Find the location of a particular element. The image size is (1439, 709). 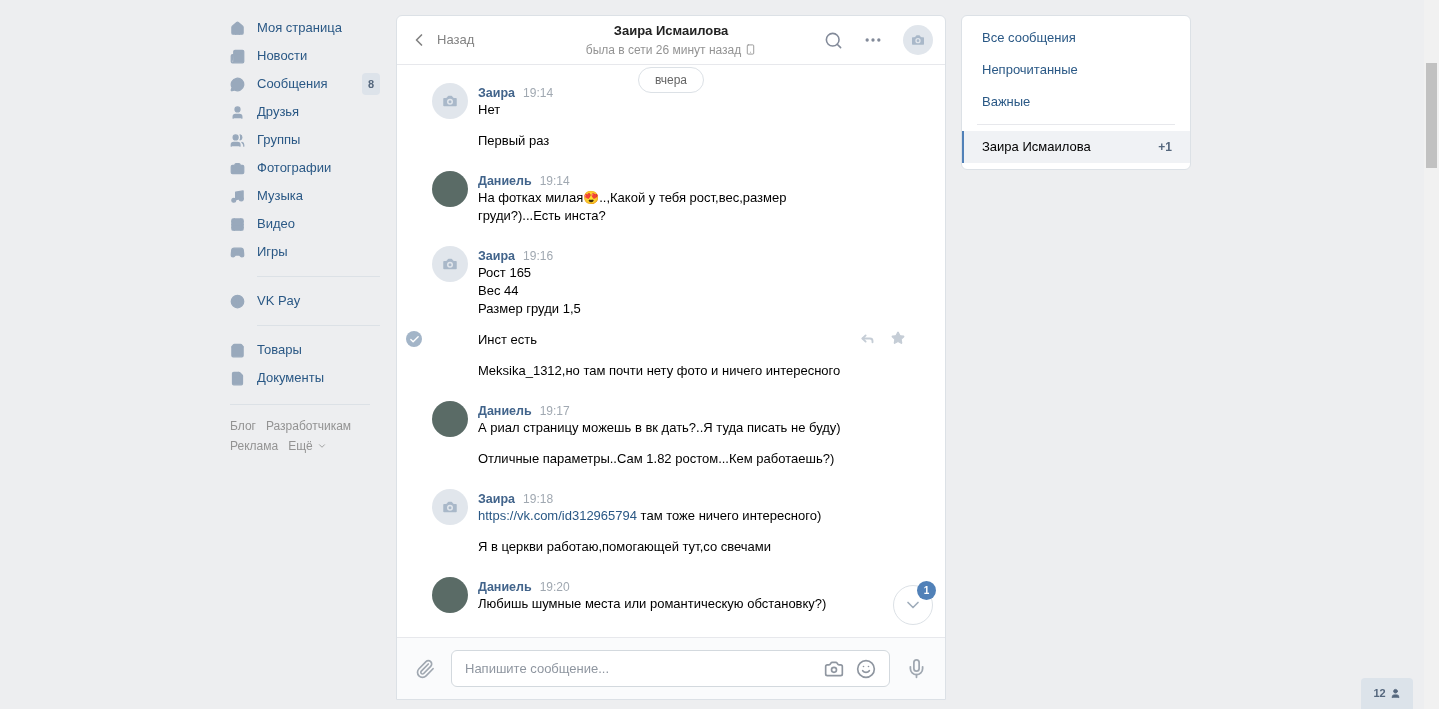

back-button: Назад is located at coordinates (469, 40).